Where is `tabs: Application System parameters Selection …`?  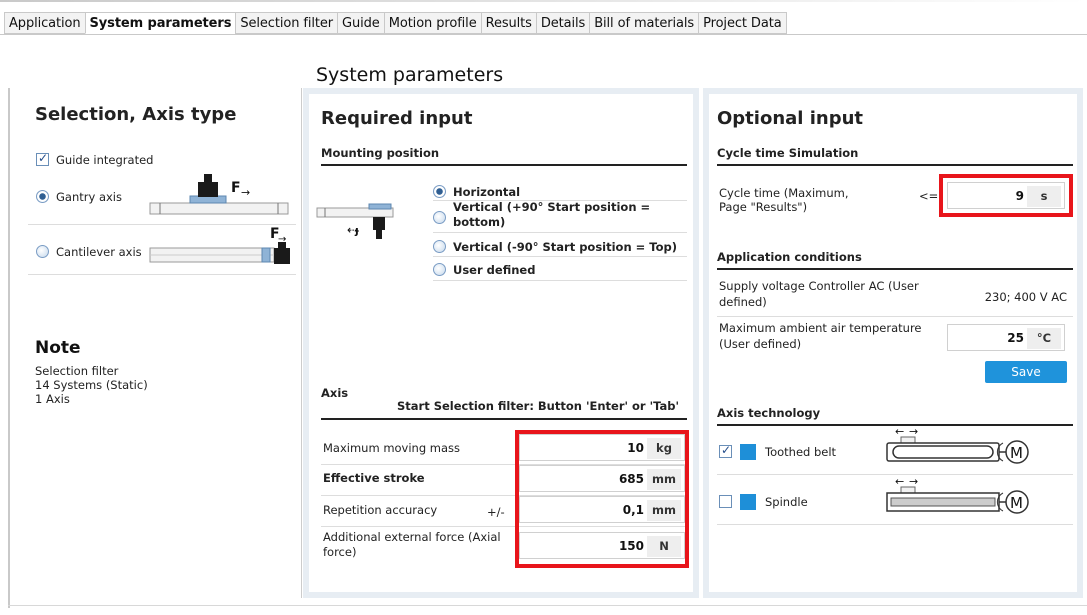
tabs: Application System parameters Selection … is located at coordinates (395, 23).